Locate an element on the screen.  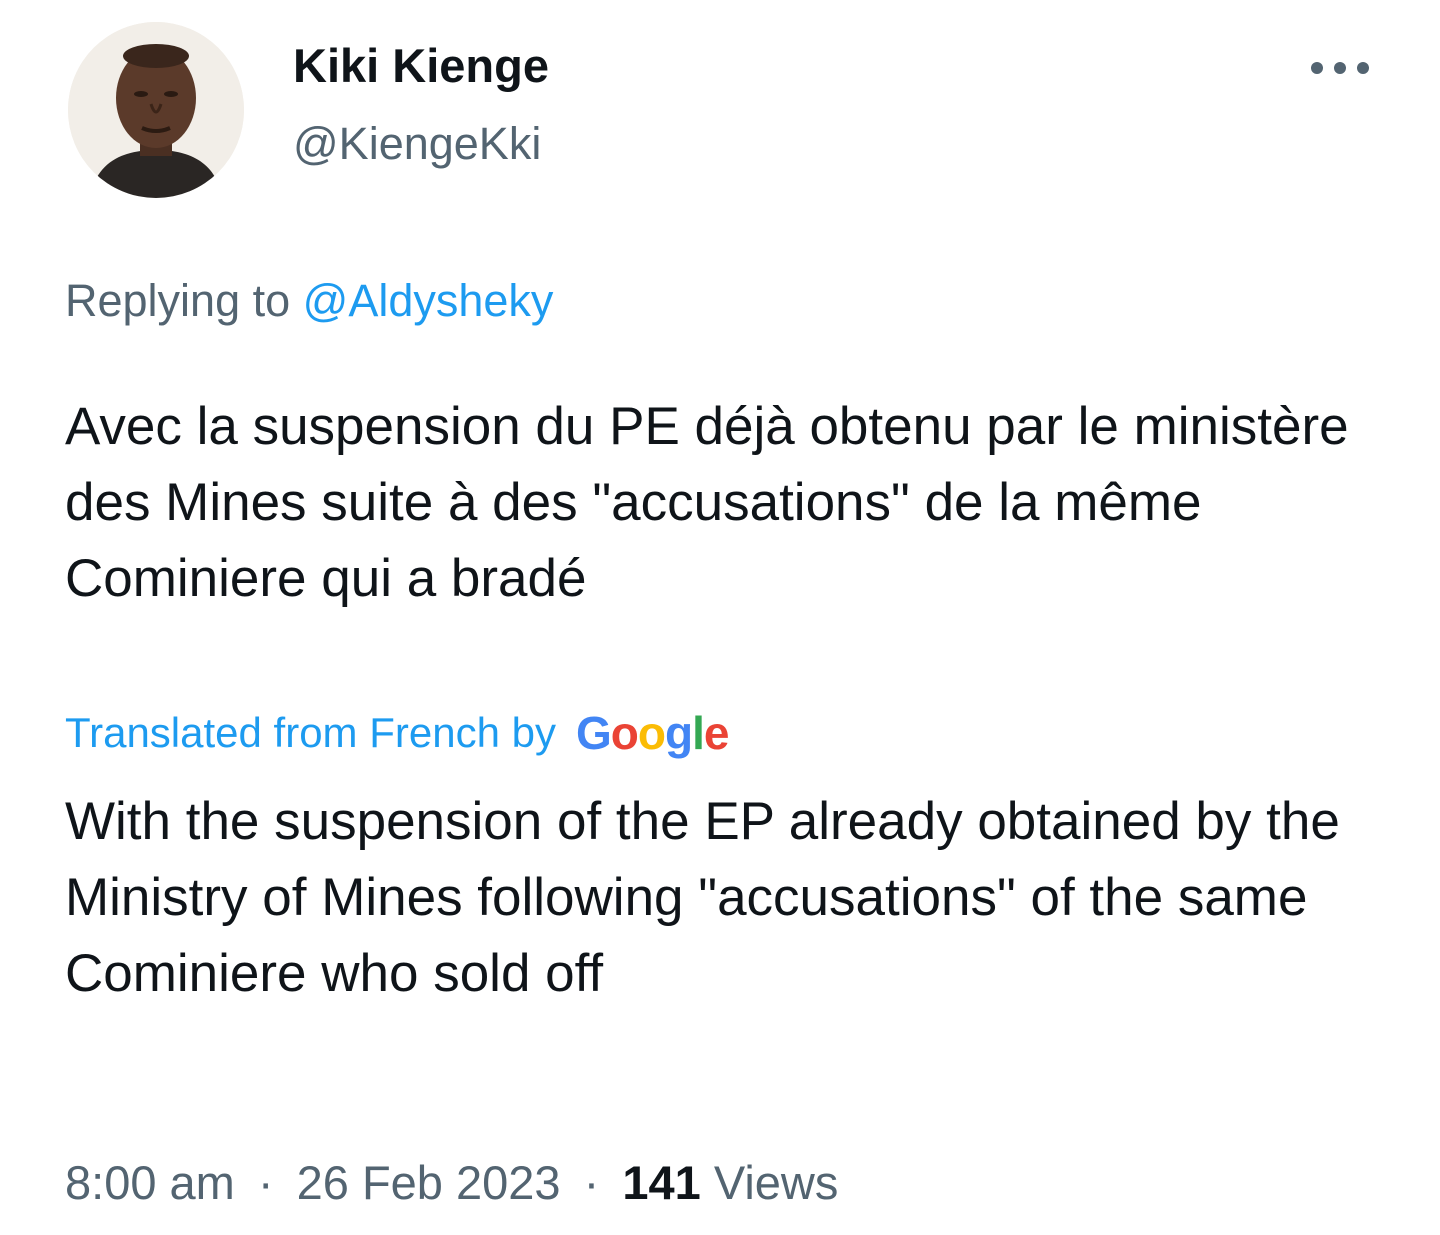
google-logo: Google is located at coordinates (652, 733).